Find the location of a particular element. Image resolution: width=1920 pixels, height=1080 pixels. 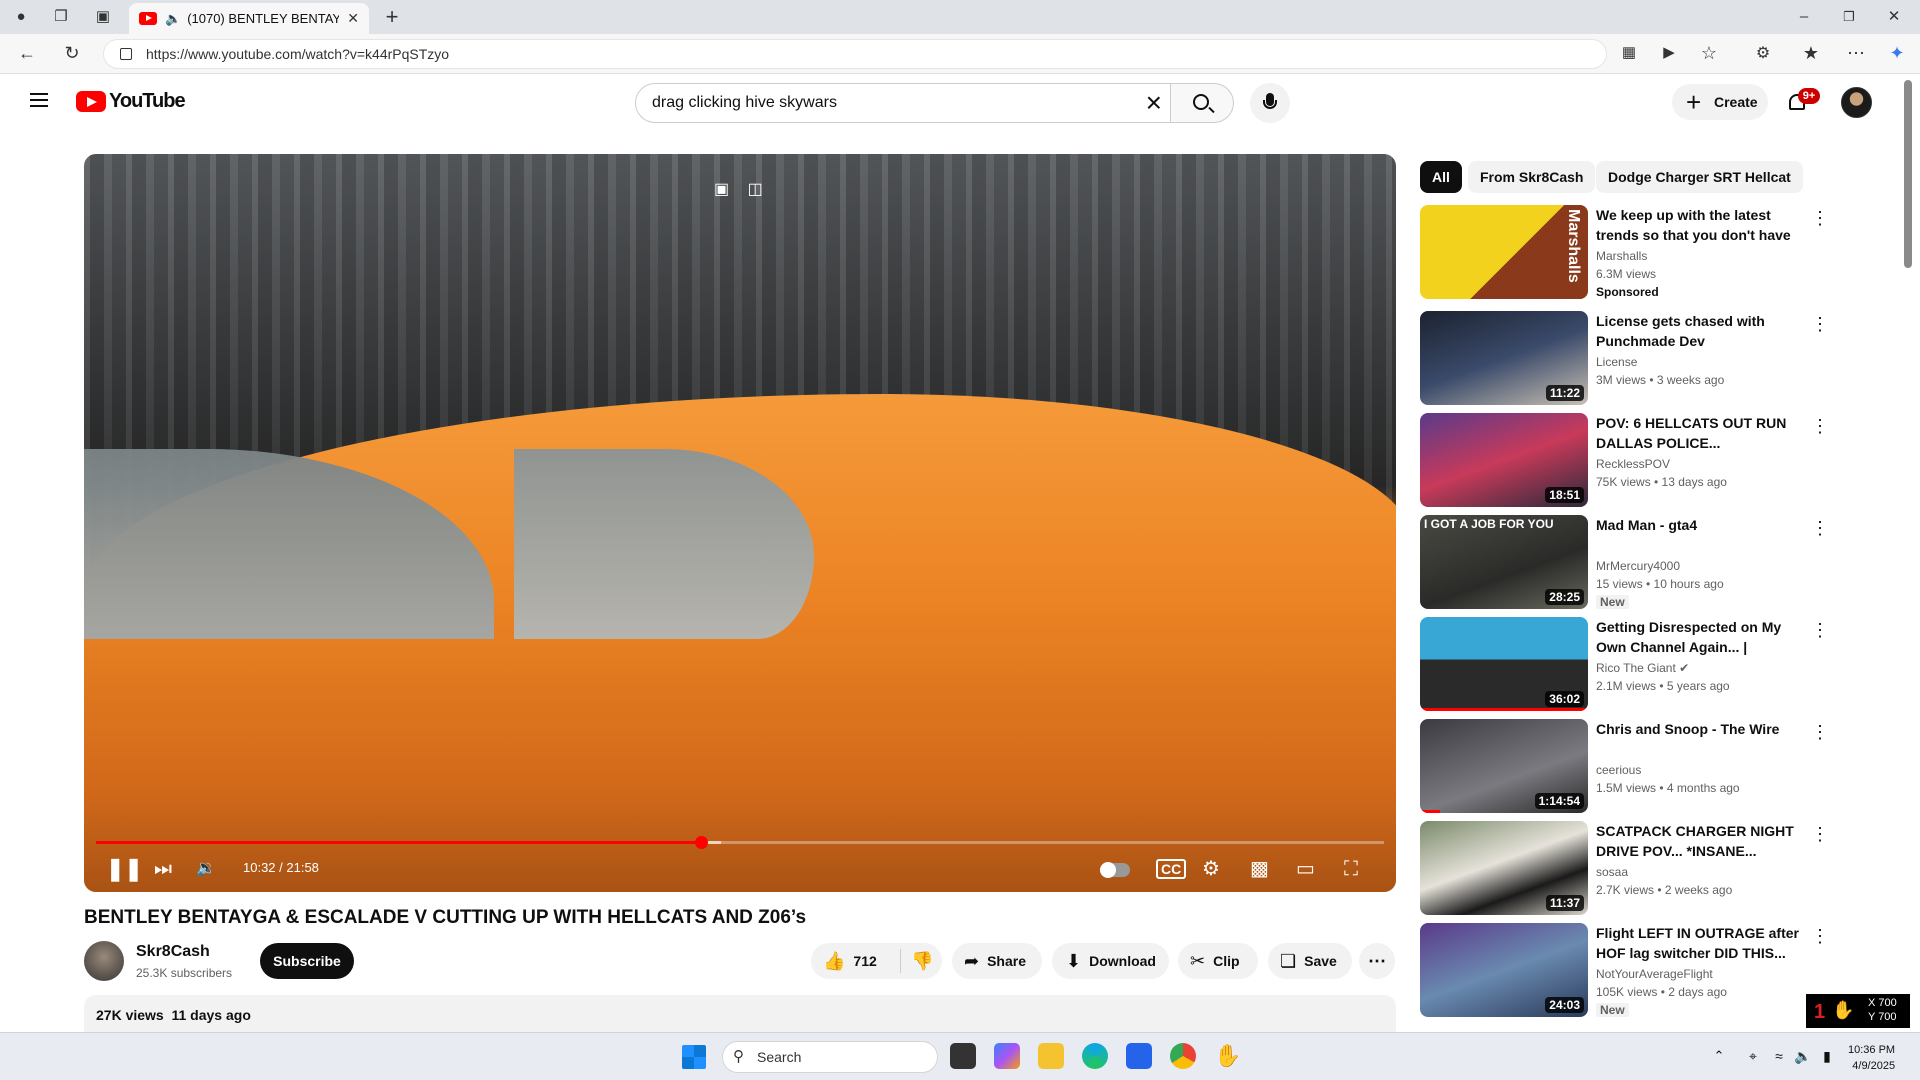

search-button is located at coordinates (1202, 103).